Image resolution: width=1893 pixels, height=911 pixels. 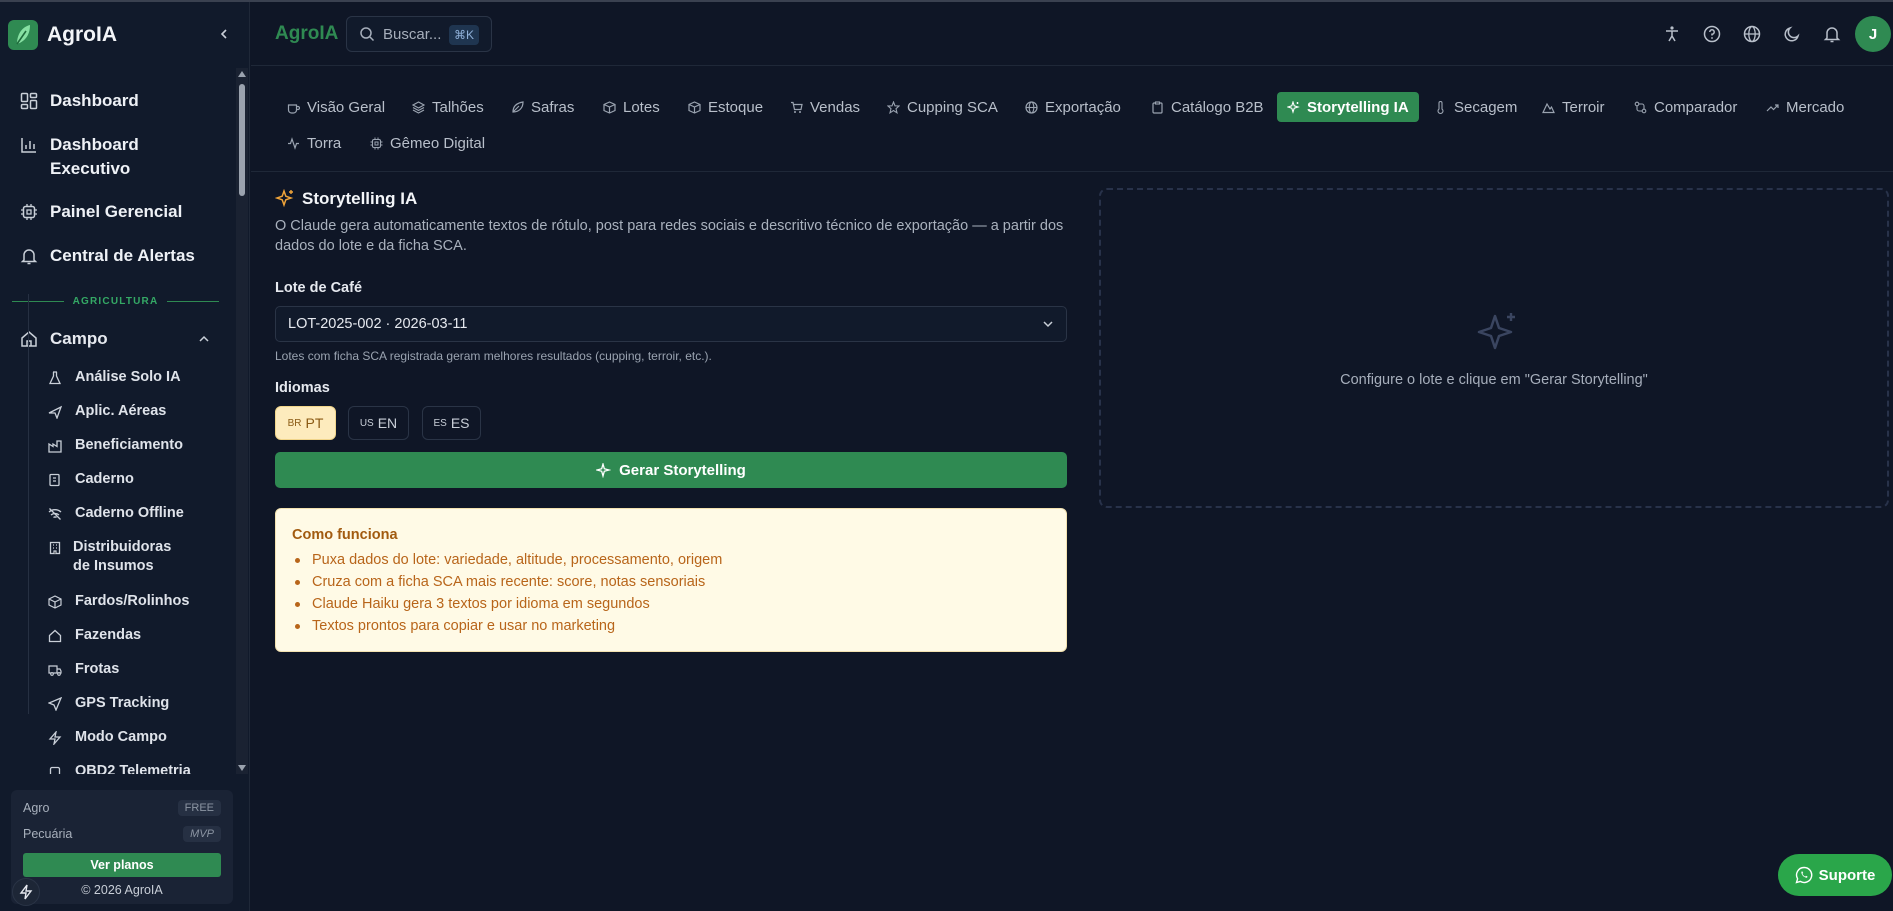 What do you see at coordinates (56, 411) in the screenshot?
I see `plane-icon` at bounding box center [56, 411].